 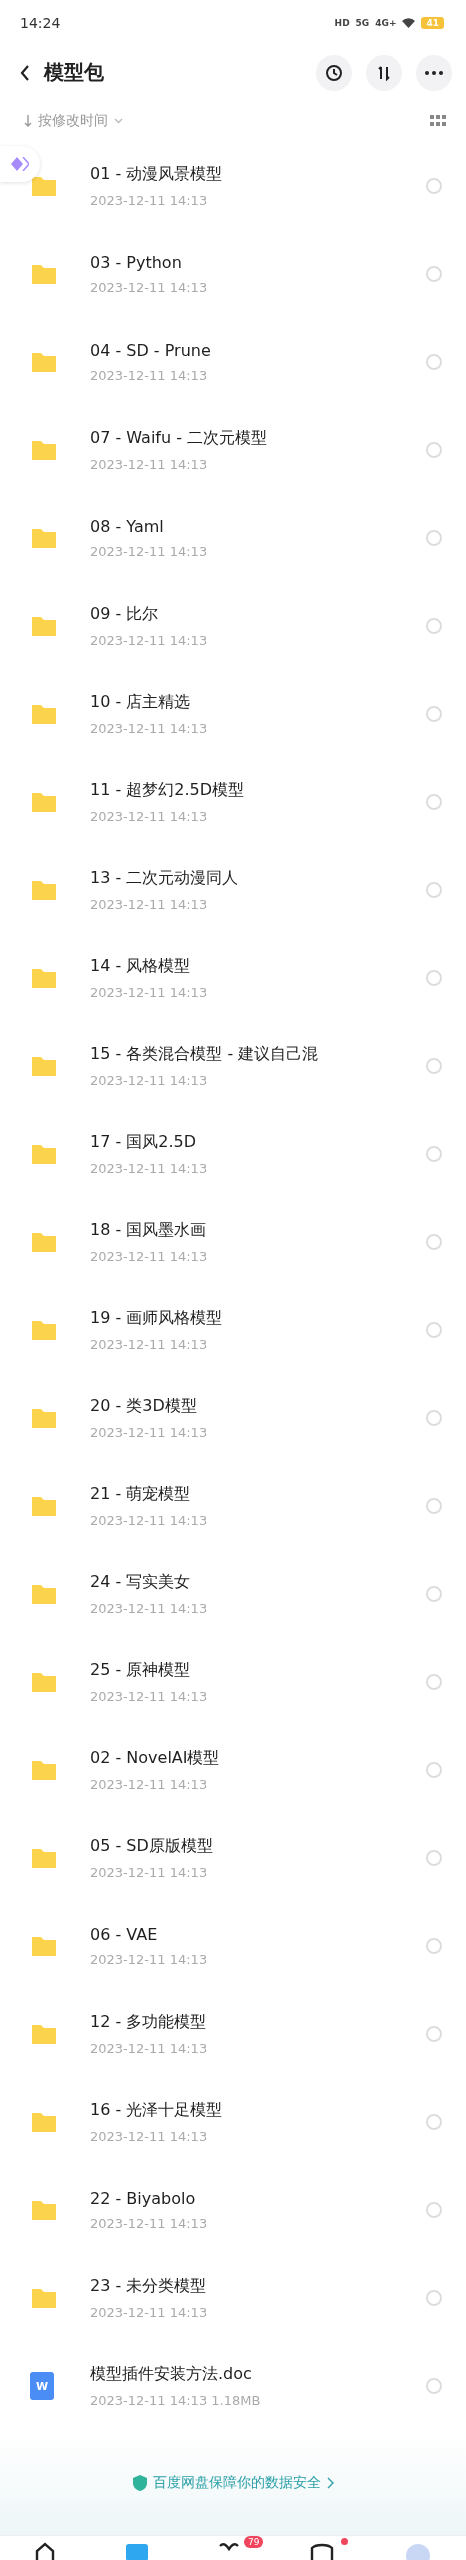 I want to click on diamond-icon, so click(x=20, y=164).